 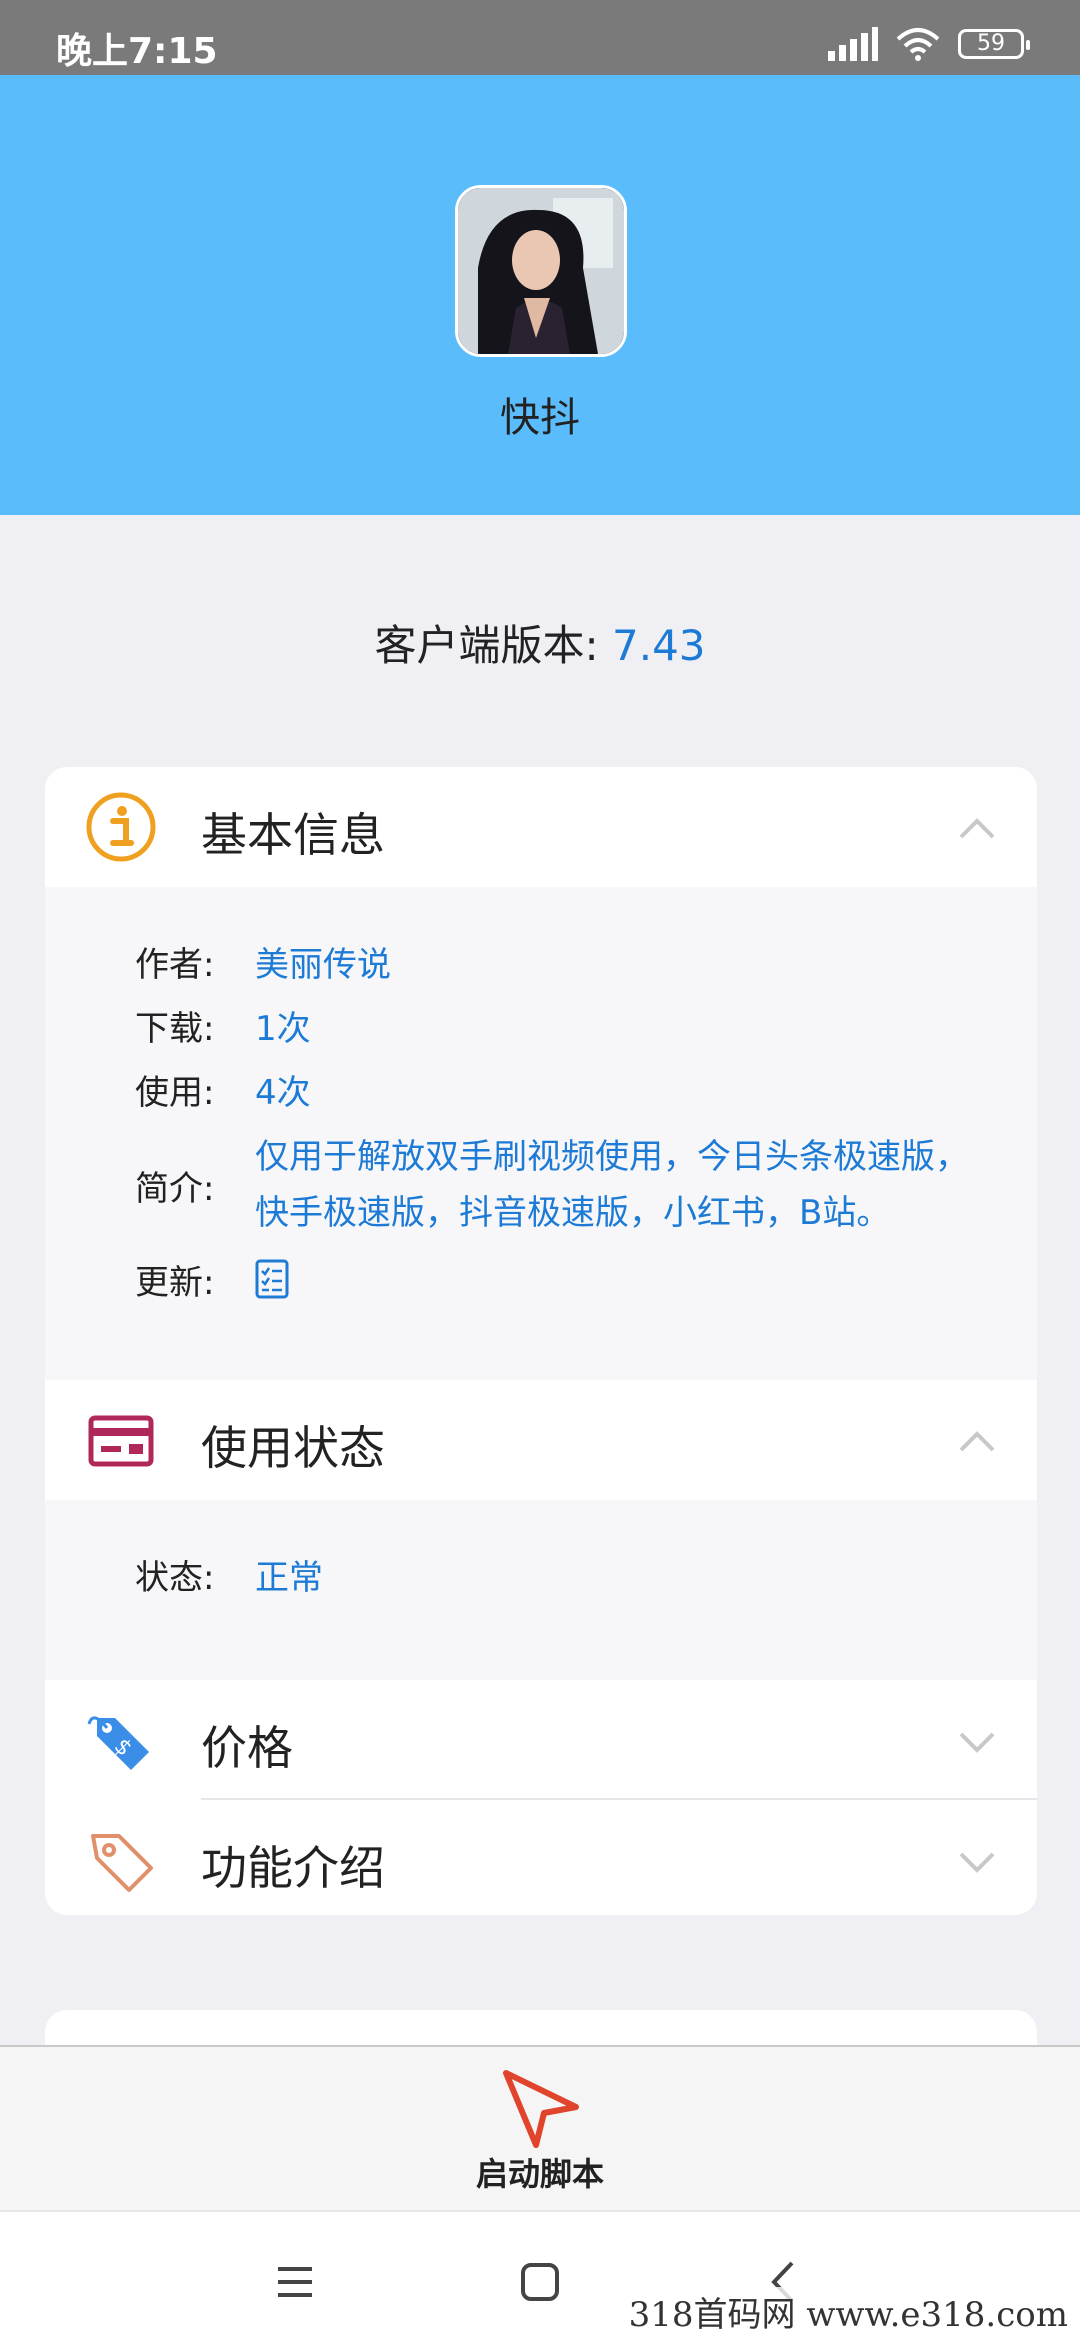 I want to click on status-key: 状态:, so click(x=175, y=1578).